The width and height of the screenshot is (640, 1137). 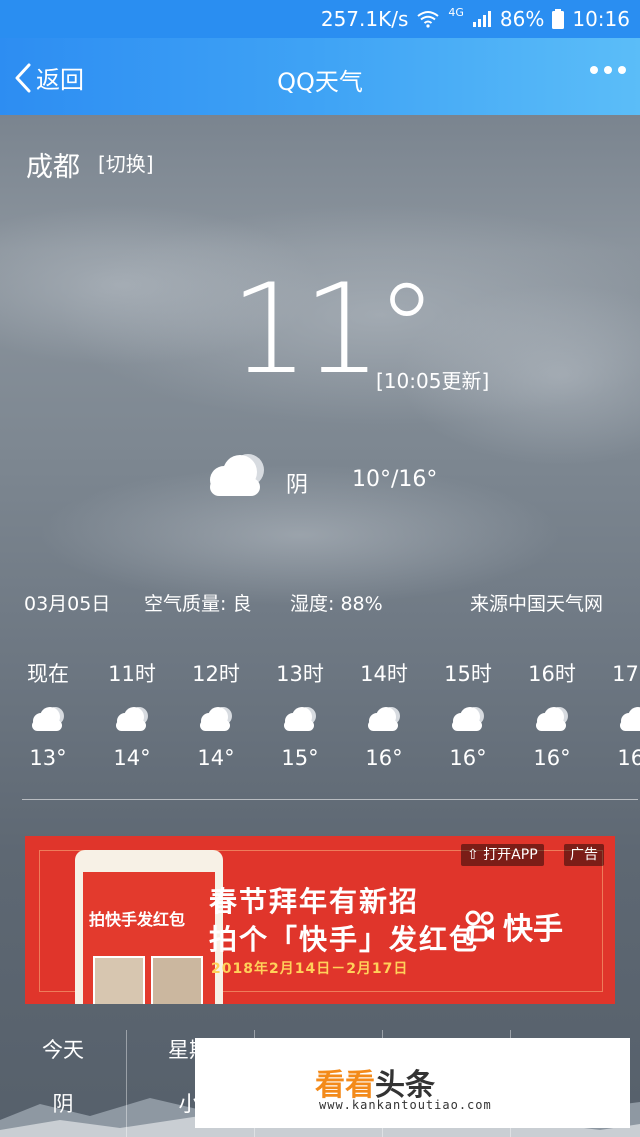 What do you see at coordinates (344, 939) in the screenshot?
I see `ad-subheadline: 拍个「快手」发红包` at bounding box center [344, 939].